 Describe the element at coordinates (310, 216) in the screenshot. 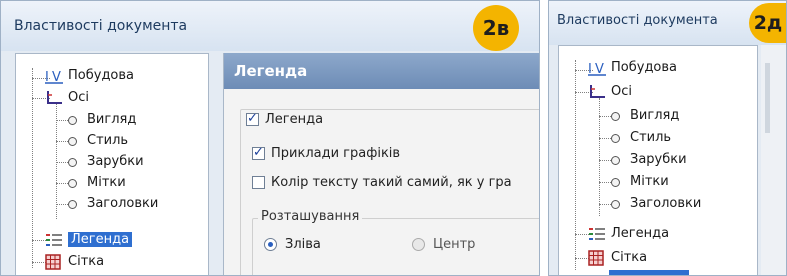

I see `placement-group-label: Розташування` at that location.